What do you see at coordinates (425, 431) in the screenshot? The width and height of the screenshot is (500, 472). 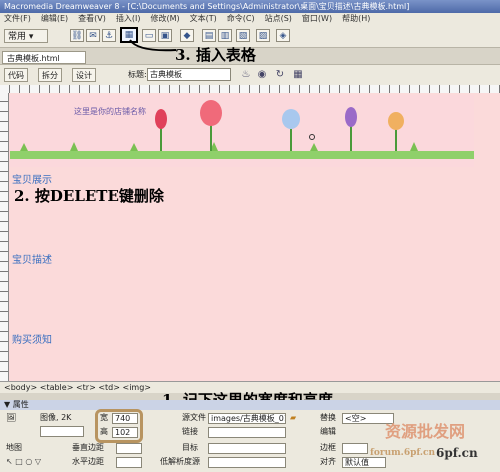 I see `watermark-text: 资源批发网` at bounding box center [425, 431].